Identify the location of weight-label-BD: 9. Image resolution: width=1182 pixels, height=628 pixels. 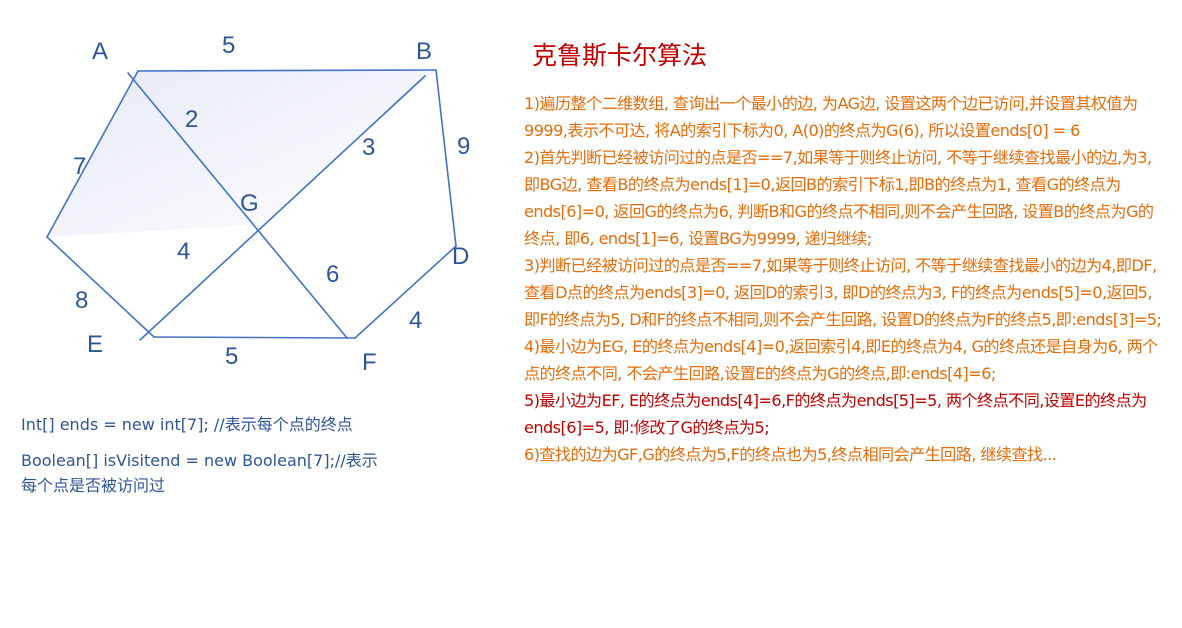
(463, 146).